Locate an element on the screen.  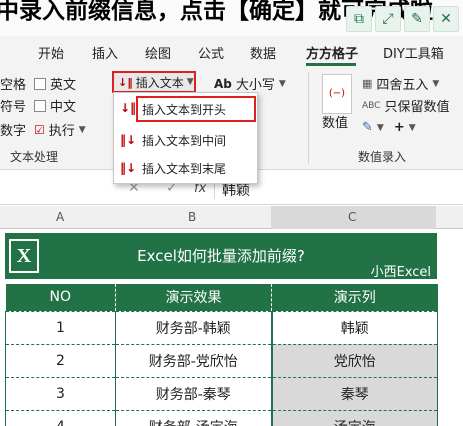
cell-demo-effect: 财务部-韩颖 is located at coordinates (194, 327).